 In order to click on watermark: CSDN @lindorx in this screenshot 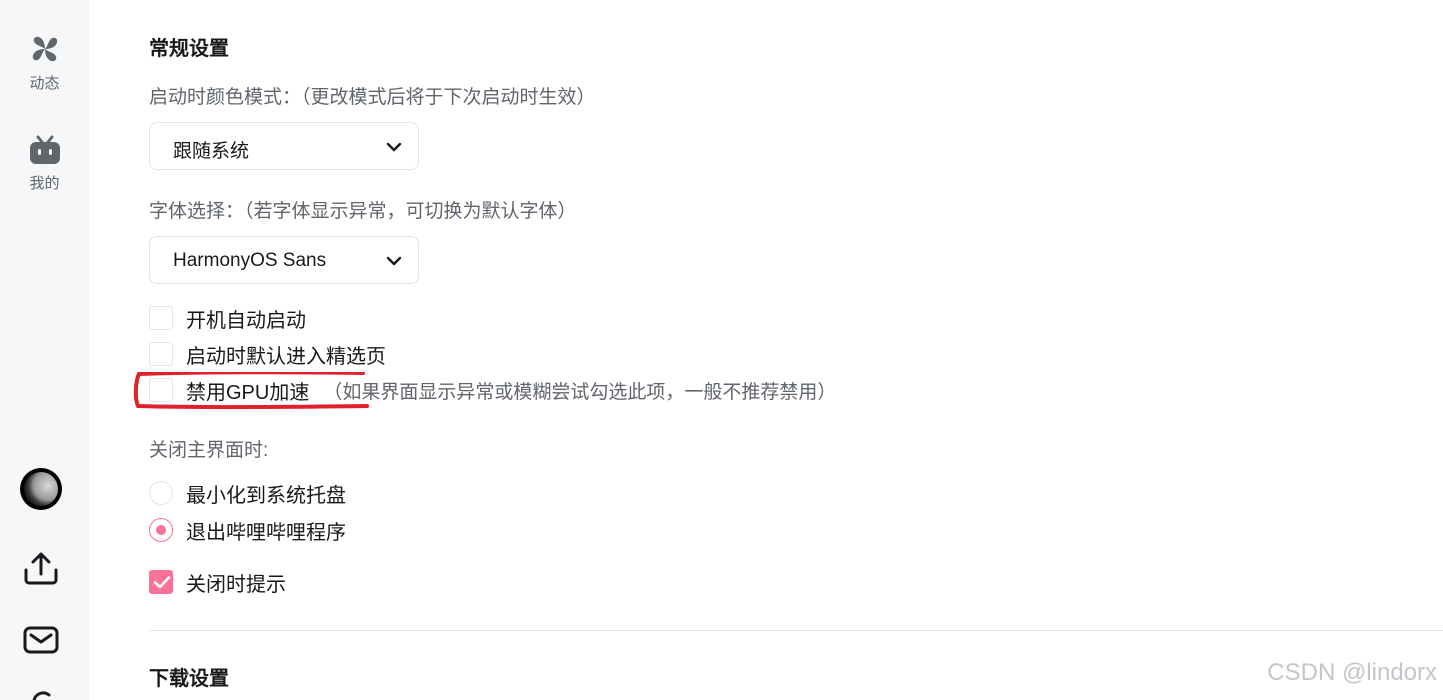, I will do `click(1352, 672)`.